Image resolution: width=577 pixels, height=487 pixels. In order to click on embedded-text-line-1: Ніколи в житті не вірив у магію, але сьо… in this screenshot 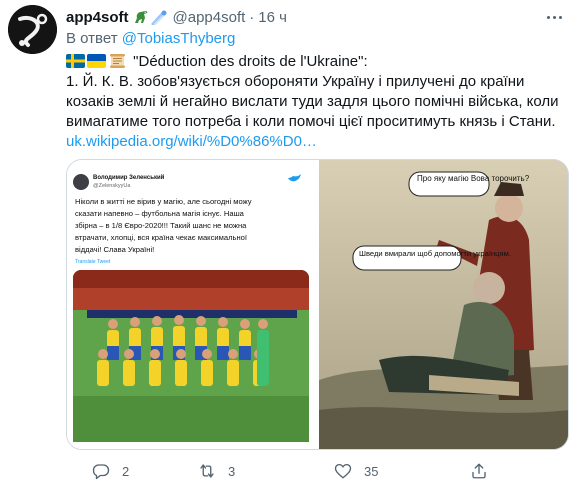, I will do `click(163, 201)`.